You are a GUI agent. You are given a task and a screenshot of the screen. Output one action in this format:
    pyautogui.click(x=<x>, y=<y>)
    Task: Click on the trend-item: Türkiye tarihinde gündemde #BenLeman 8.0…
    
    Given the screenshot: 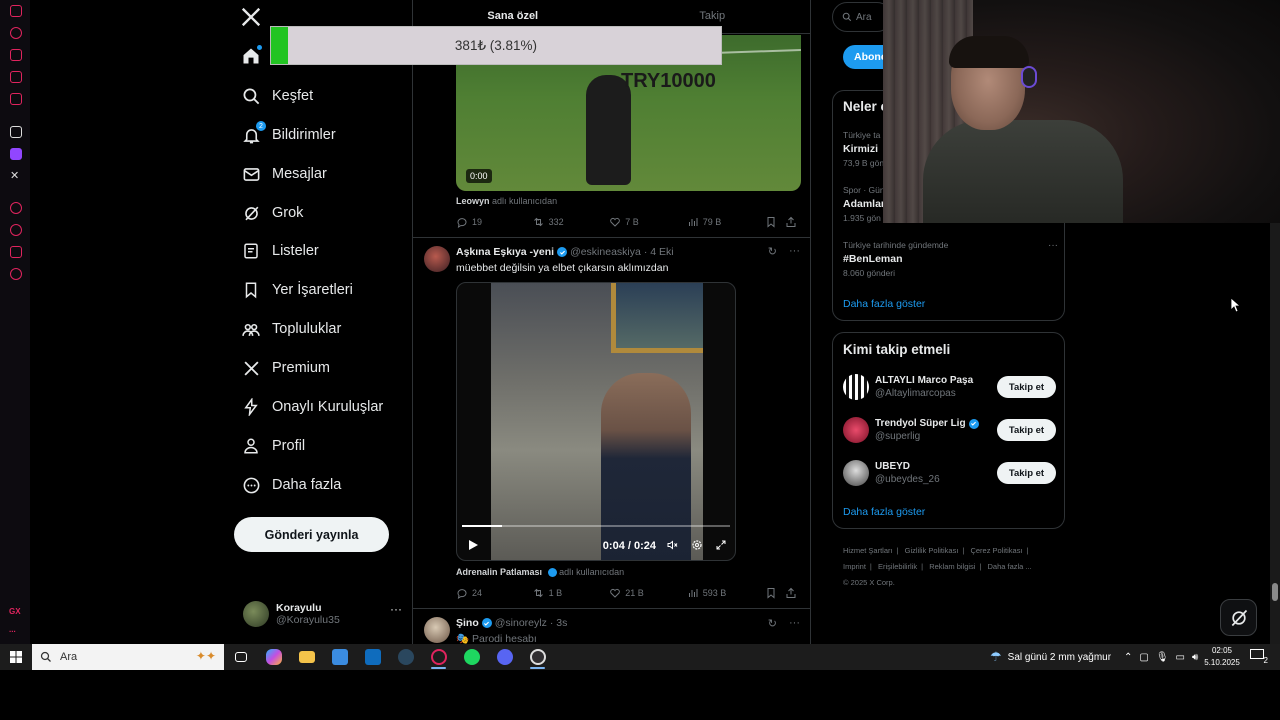 What is the action you would take?
    pyautogui.click(x=950, y=259)
    